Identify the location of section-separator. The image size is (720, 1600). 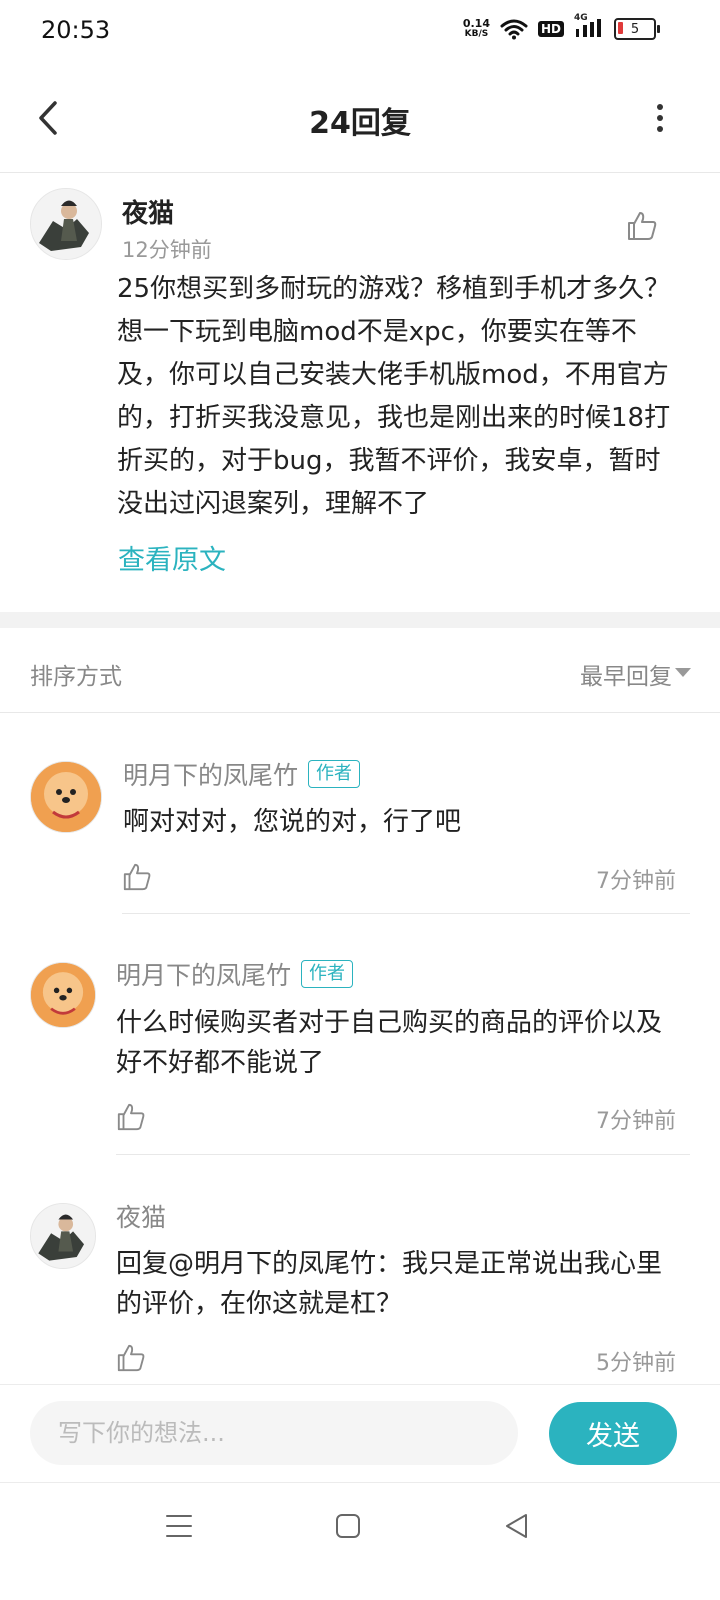
(360, 620).